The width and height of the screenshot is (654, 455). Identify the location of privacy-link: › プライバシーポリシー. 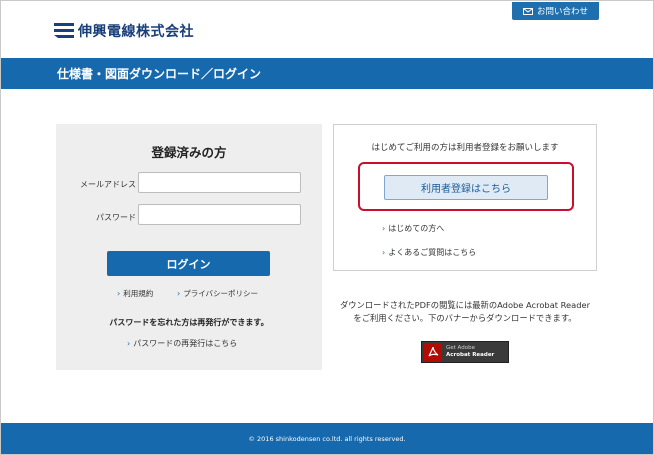
(217, 293).